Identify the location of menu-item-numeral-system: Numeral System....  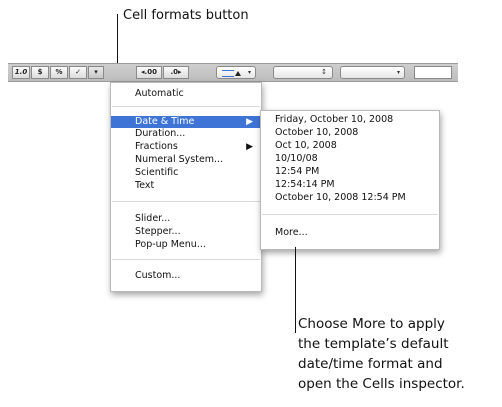
(186, 160).